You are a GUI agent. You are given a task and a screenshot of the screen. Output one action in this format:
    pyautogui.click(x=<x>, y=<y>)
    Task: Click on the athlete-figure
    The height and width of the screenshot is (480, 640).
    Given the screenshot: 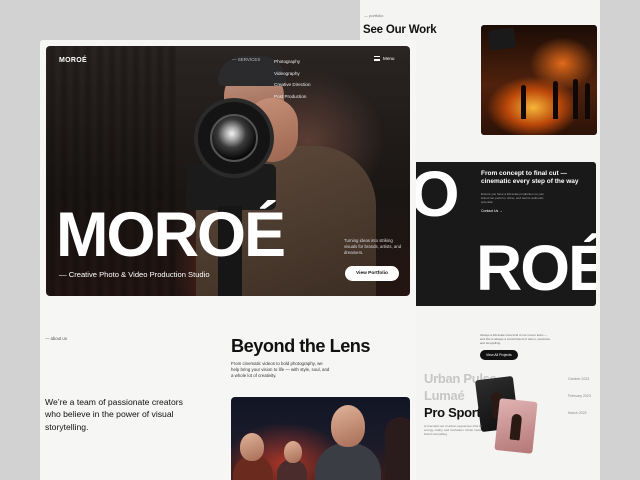 What is the action you would take?
    pyautogui.click(x=516, y=427)
    